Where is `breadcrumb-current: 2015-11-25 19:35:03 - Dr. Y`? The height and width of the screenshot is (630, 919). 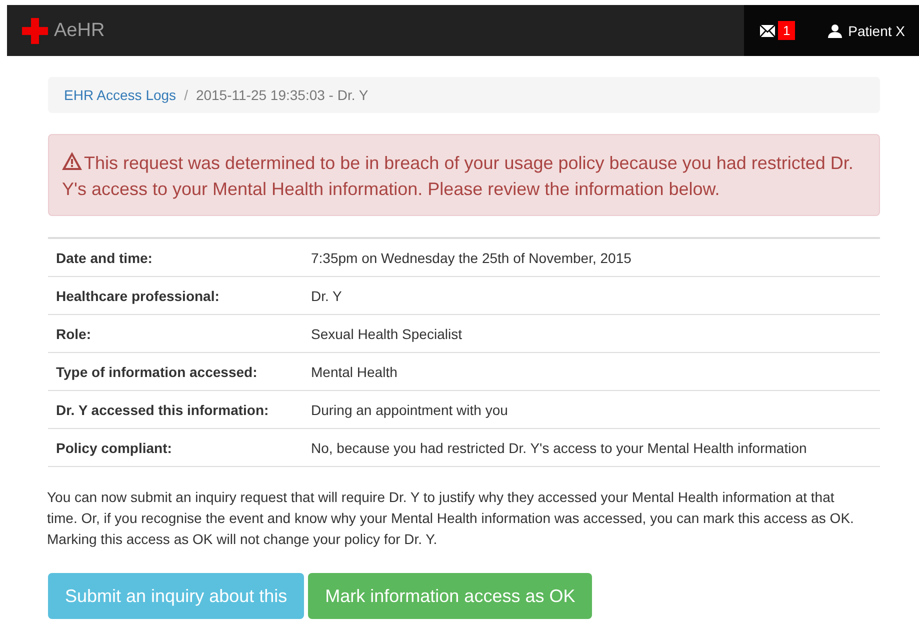 breadcrumb-current: 2015-11-25 19:35:03 - Dr. Y is located at coordinates (282, 95).